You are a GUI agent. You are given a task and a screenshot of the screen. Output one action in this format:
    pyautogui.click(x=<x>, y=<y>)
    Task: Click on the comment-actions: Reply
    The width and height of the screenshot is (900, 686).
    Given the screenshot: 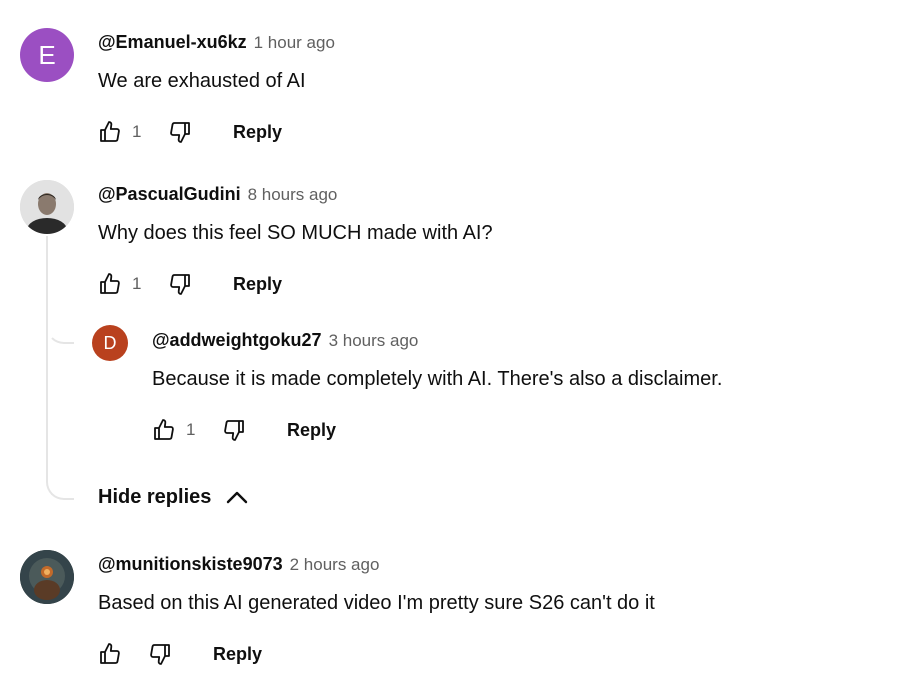 What is the action you would take?
    pyautogui.click(x=179, y=654)
    